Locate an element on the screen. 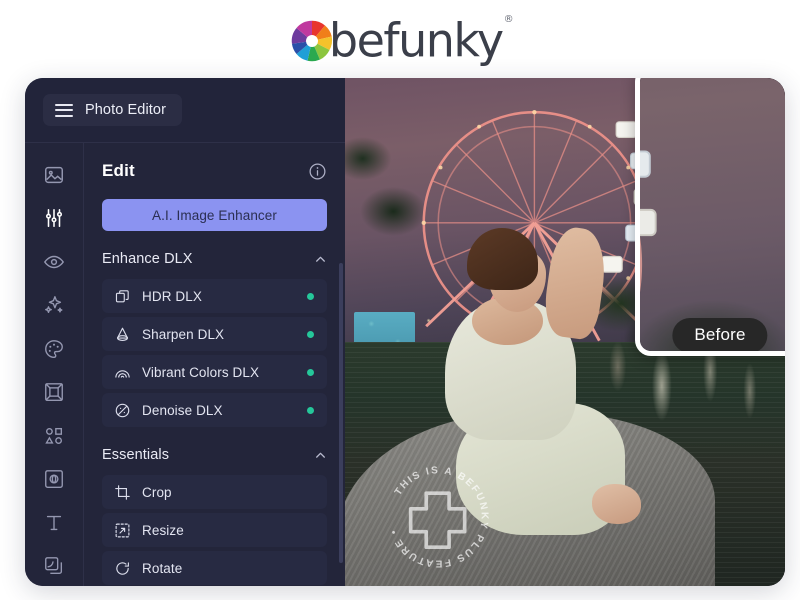 Image resolution: width=800 pixels, height=600 pixels. rail-item-edit is located at coordinates (54, 219).